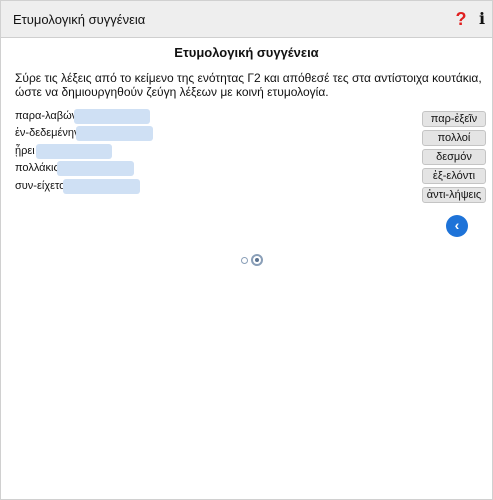 The height and width of the screenshot is (500, 493). Describe the element at coordinates (454, 195) in the screenshot. I see `draggable-word: ἀντι-λήψεις` at that location.